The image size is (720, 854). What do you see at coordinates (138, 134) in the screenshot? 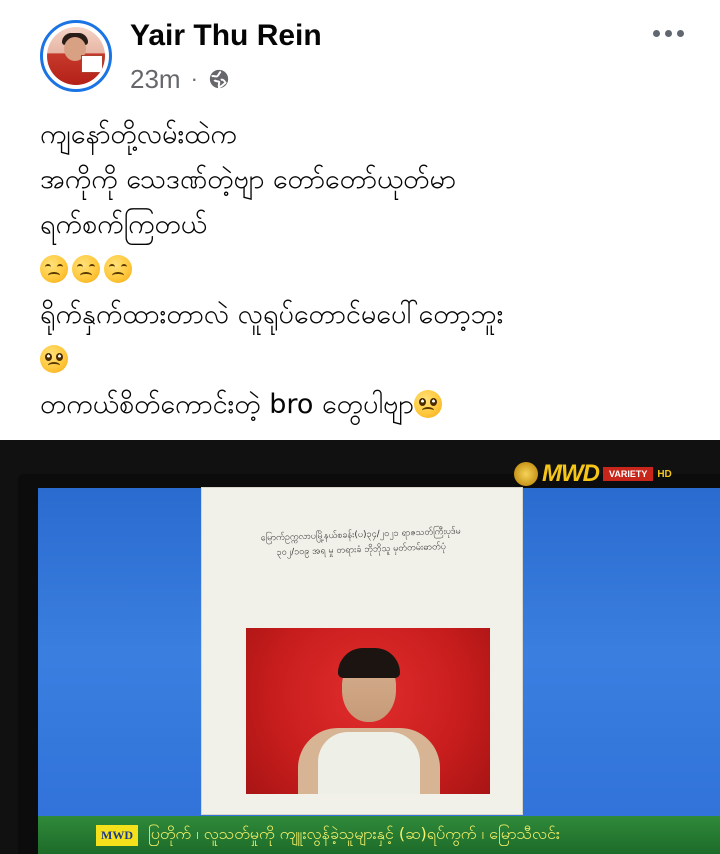
I see `post-line-1: ကျနော်တို့လမ်းထဲက` at bounding box center [138, 134].